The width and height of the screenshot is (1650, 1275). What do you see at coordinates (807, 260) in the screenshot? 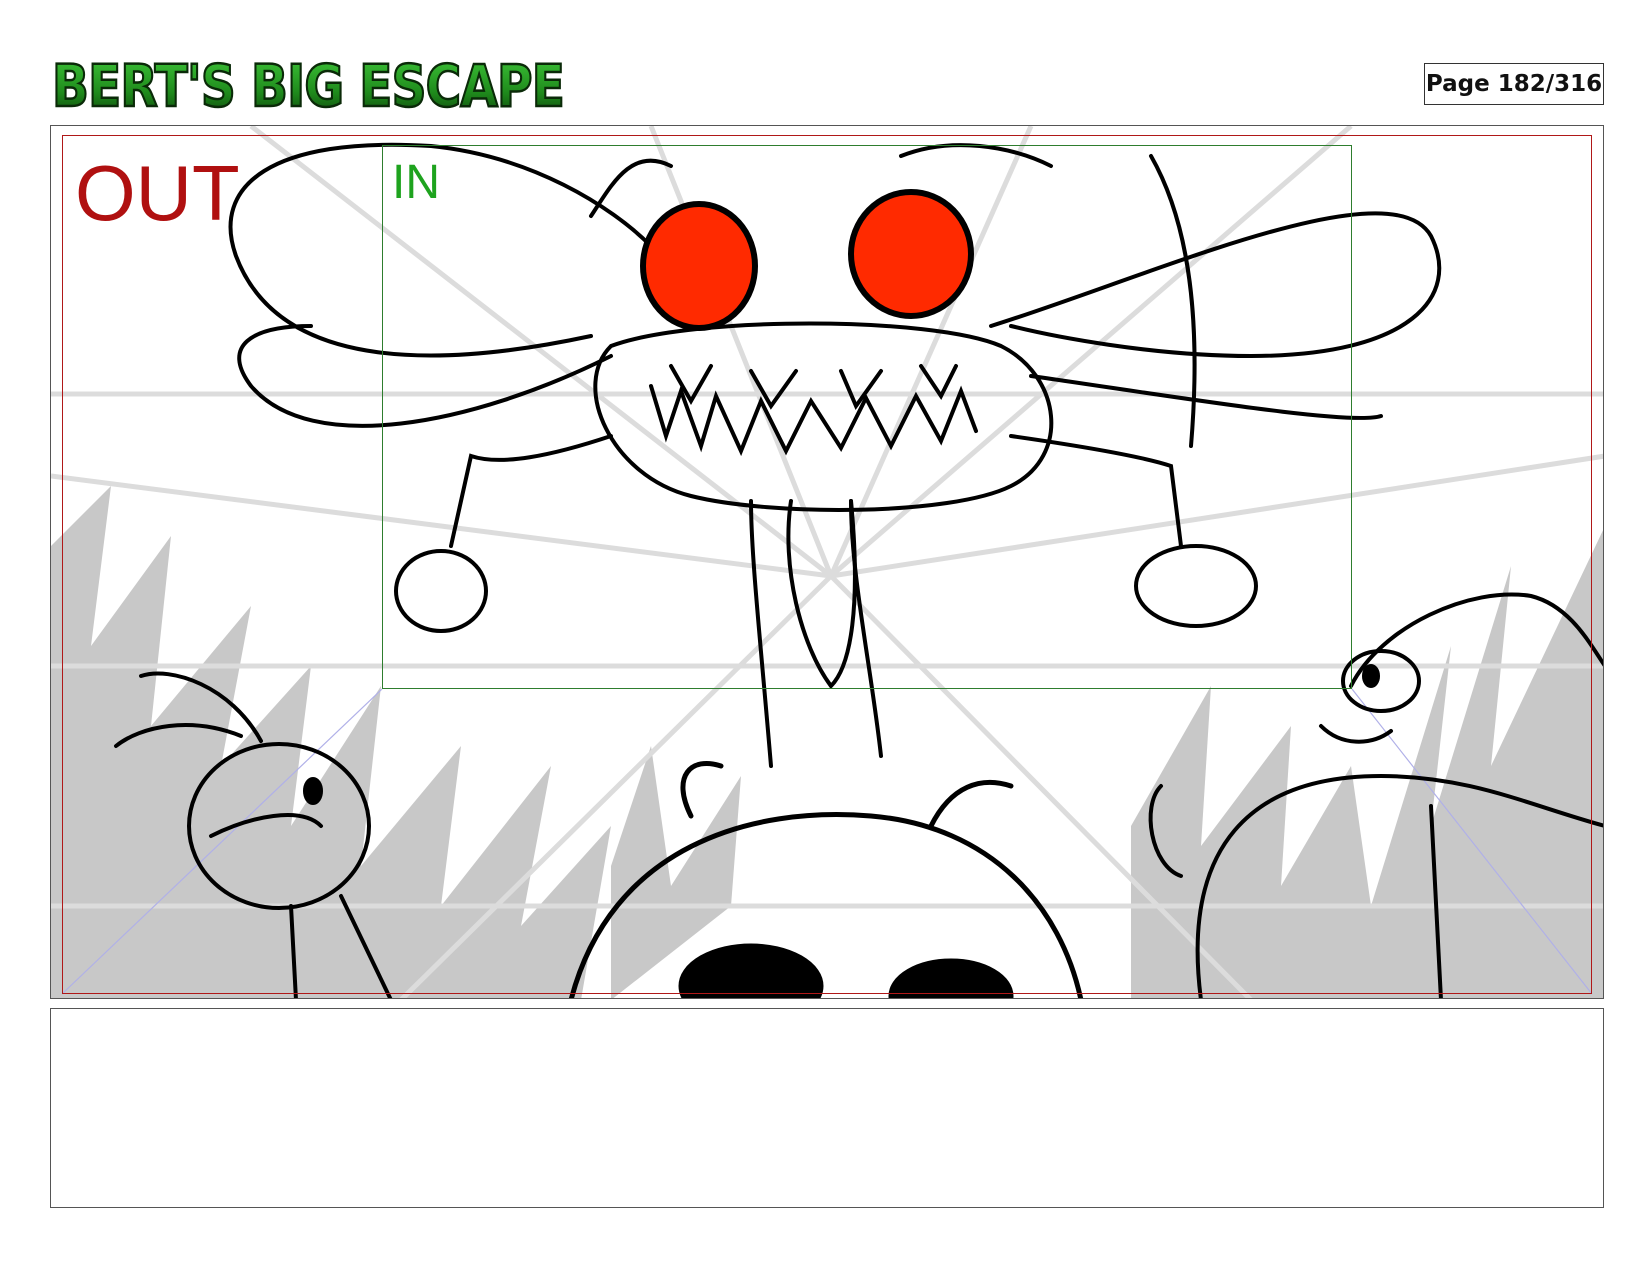
I see `monster-eyes` at bounding box center [807, 260].